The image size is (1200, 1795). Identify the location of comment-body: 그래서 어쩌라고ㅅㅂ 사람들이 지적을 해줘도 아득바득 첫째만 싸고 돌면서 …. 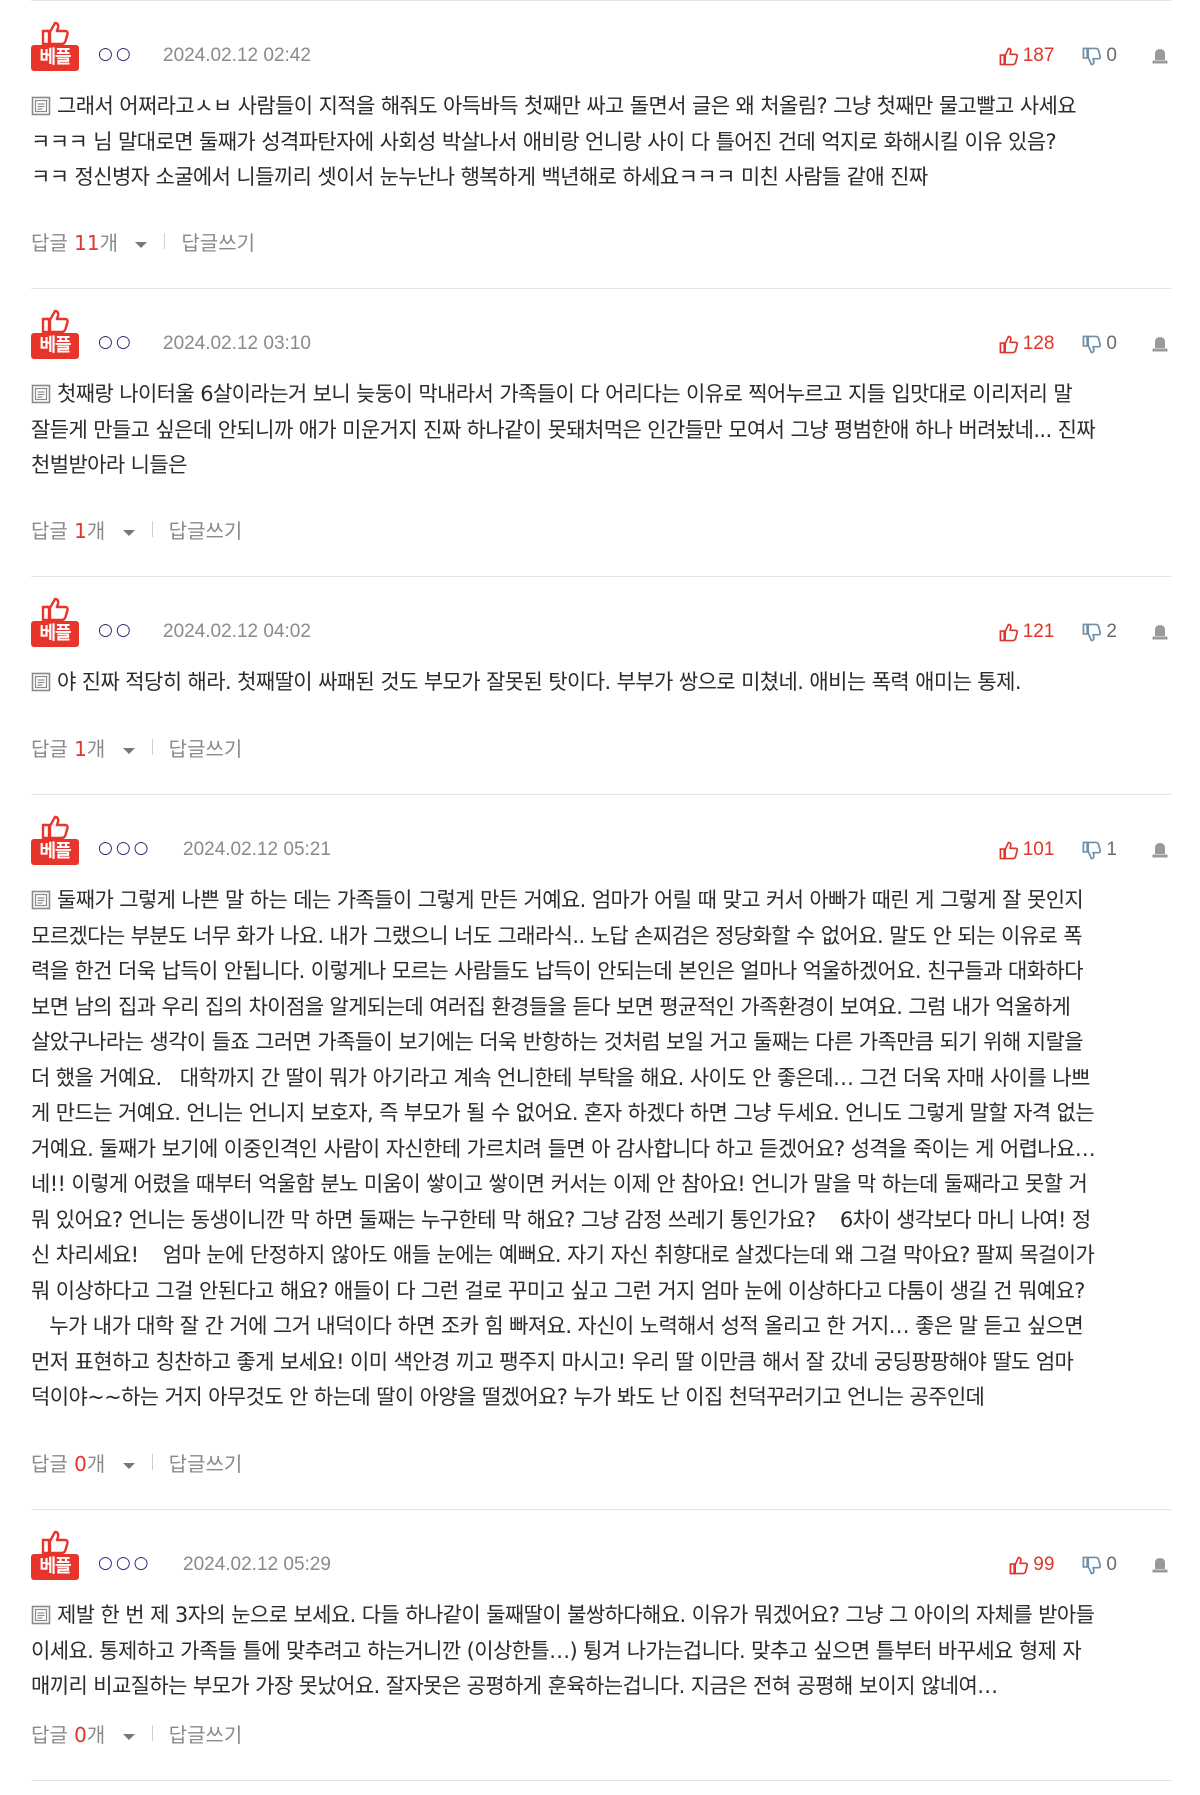
(600, 138).